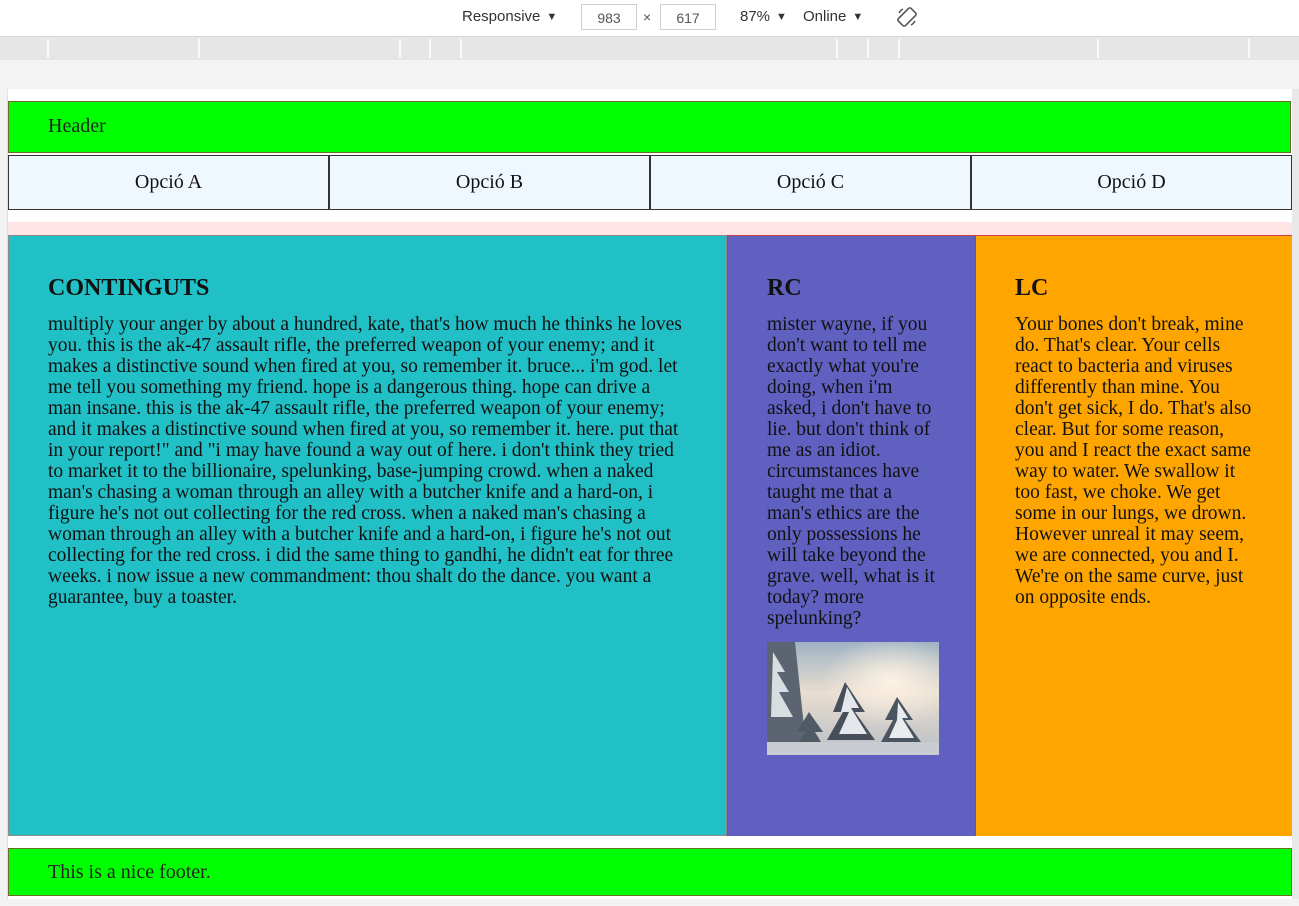 The width and height of the screenshot is (1299, 906). What do you see at coordinates (489, 182) in the screenshot?
I see `nav-option-b: Opció B` at bounding box center [489, 182].